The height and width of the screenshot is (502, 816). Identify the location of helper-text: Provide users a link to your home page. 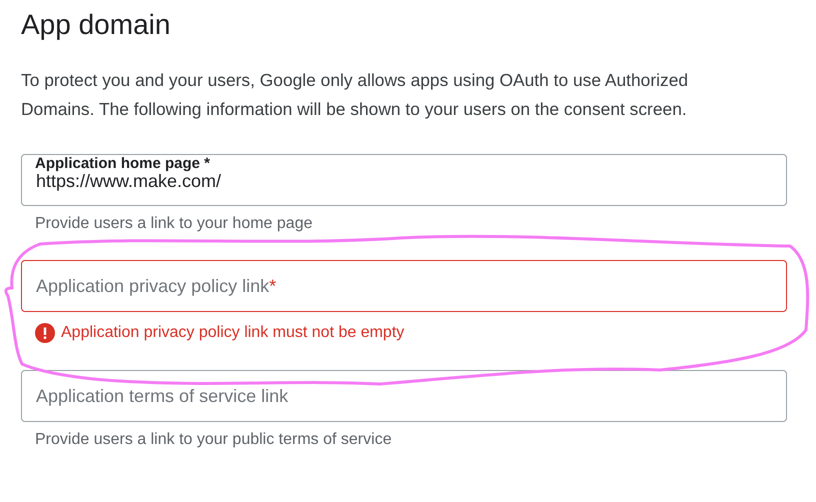
(174, 224).